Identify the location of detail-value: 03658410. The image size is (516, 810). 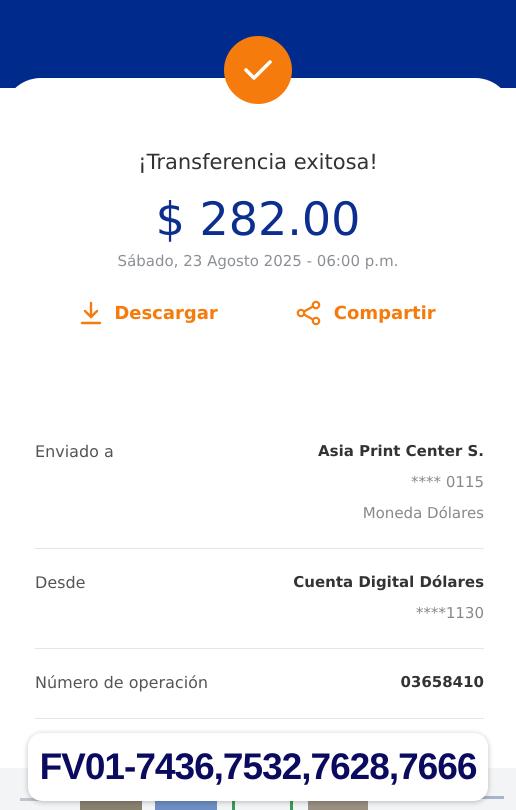
(442, 682).